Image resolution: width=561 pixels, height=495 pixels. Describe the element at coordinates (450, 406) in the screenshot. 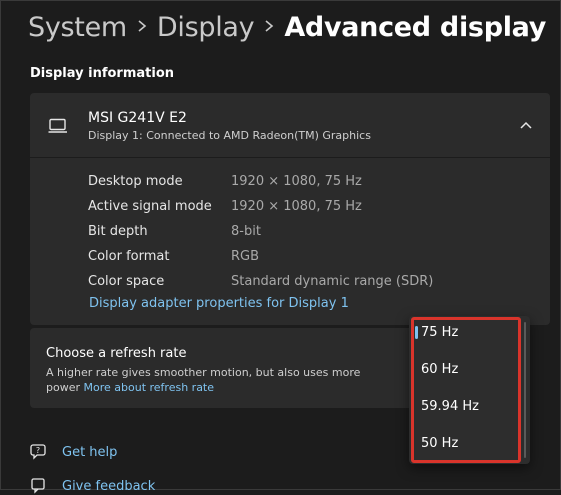

I see `refresh-option-label: 59.94 Hz` at that location.